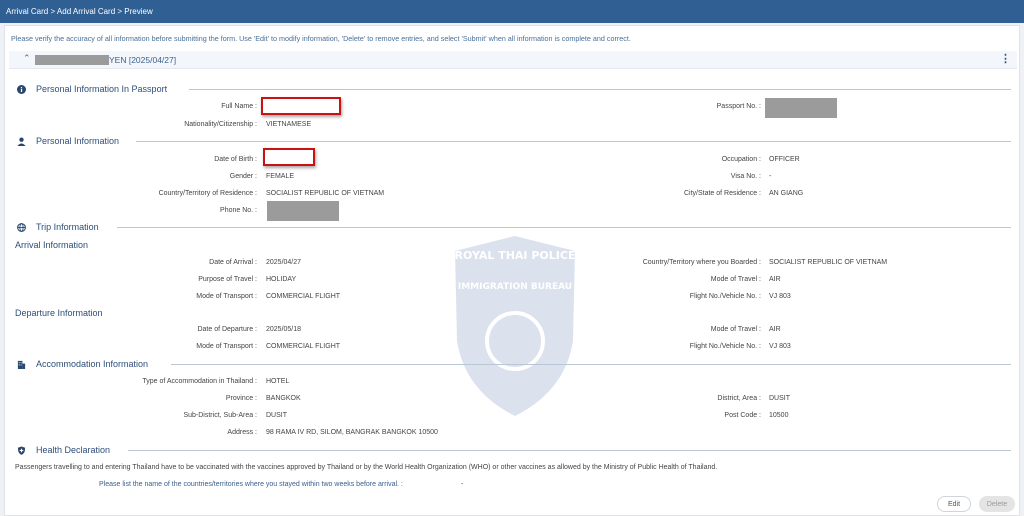  Describe the element at coordinates (515, 287) in the screenshot. I see `watermark-middle-text: IMMIGRATION BUREAU` at that location.